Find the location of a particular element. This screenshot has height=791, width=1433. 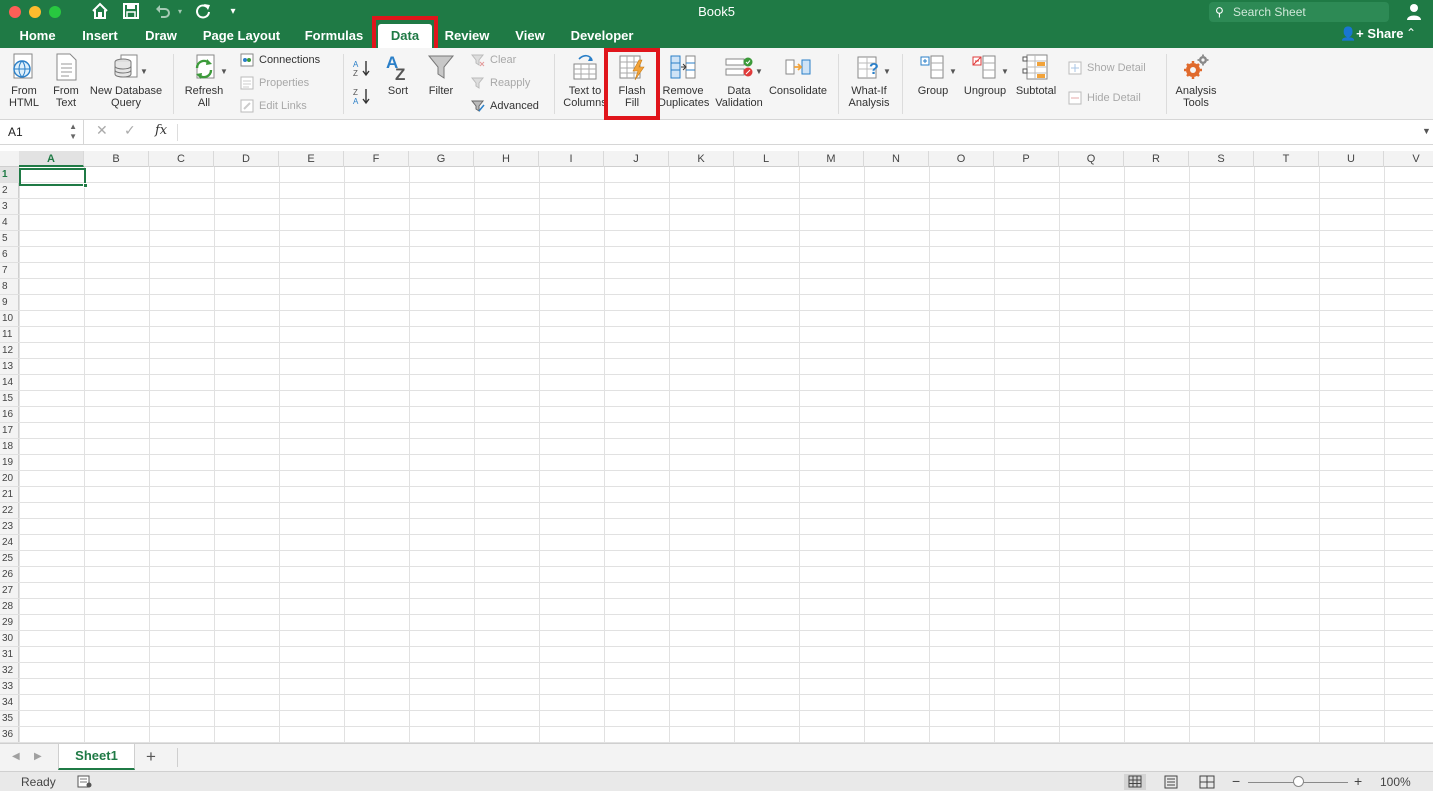

hide-detail-button: Hide Detail is located at coordinates (1104, 98).